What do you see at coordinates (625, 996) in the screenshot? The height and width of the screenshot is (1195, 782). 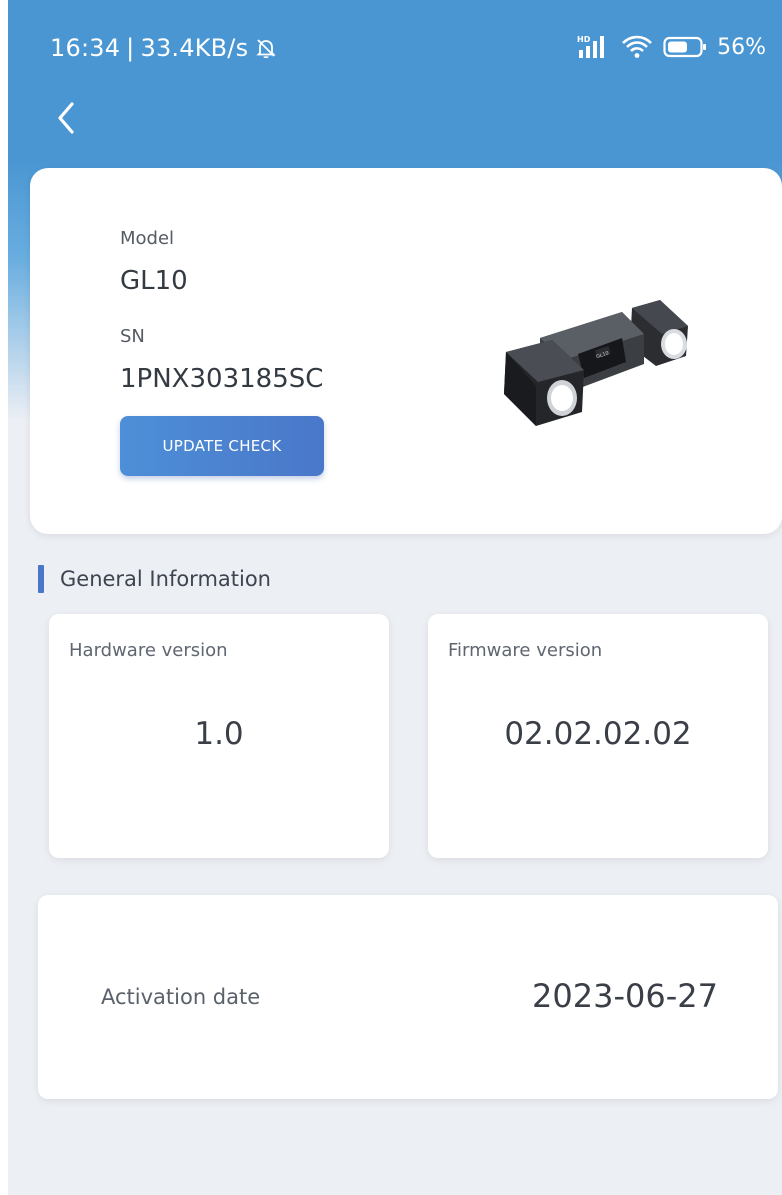 I see `activation-date-value: 2023-06-27` at bounding box center [625, 996].